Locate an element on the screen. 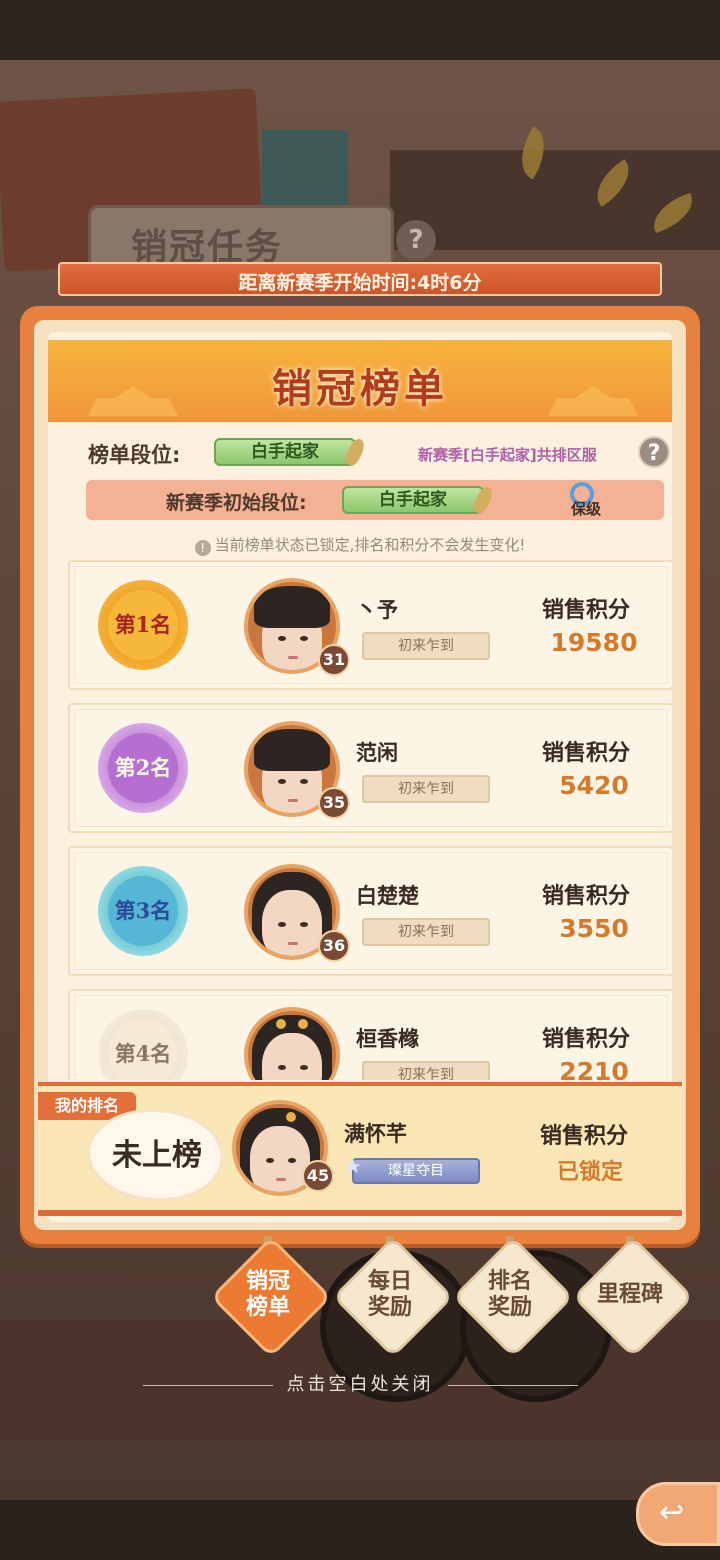  close-hint: 点击空白处关闭 is located at coordinates (360, 1383).